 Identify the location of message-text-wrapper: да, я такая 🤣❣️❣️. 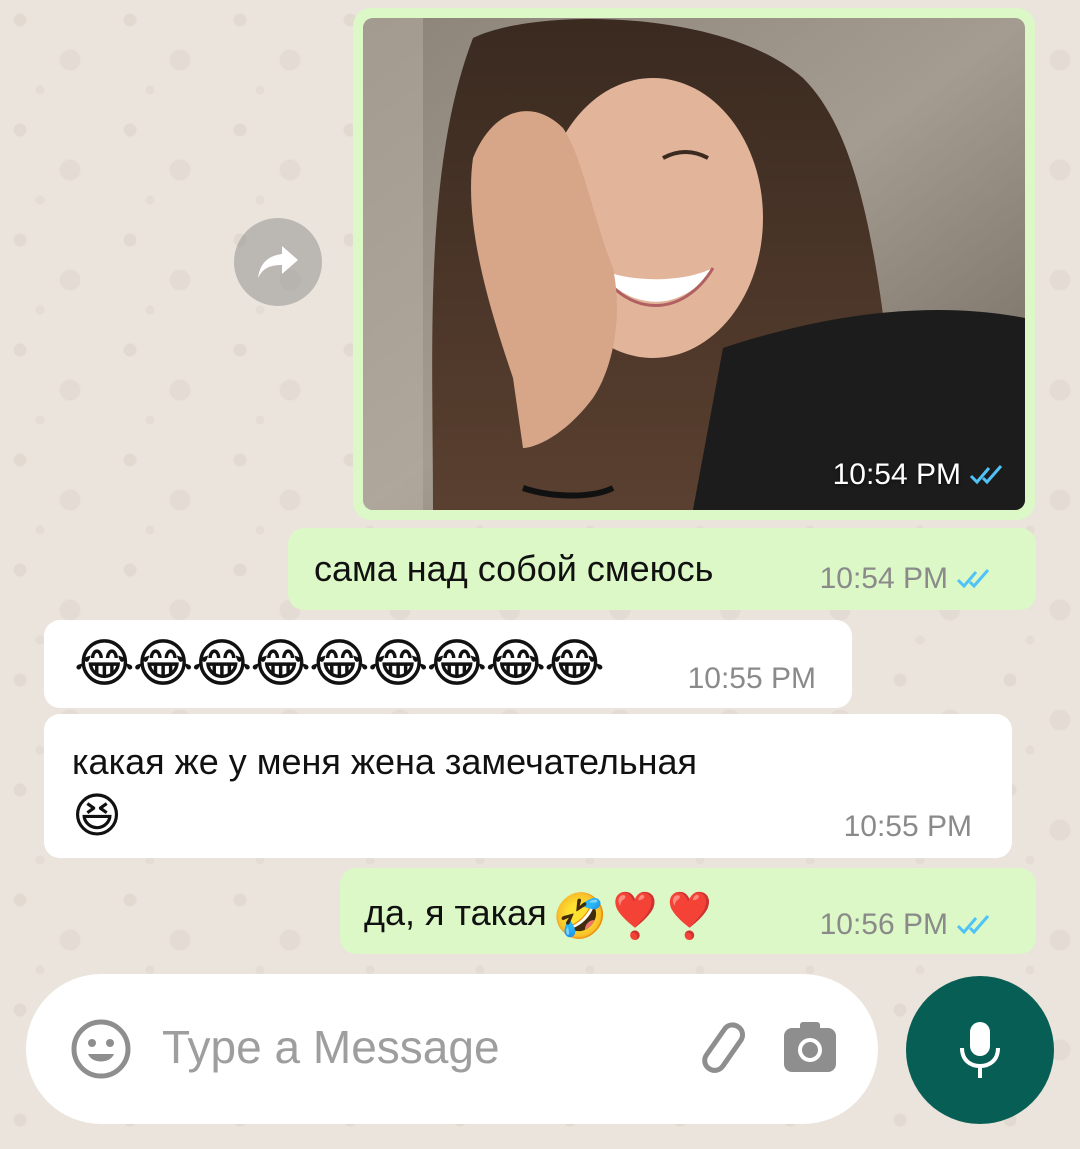
(540, 916).